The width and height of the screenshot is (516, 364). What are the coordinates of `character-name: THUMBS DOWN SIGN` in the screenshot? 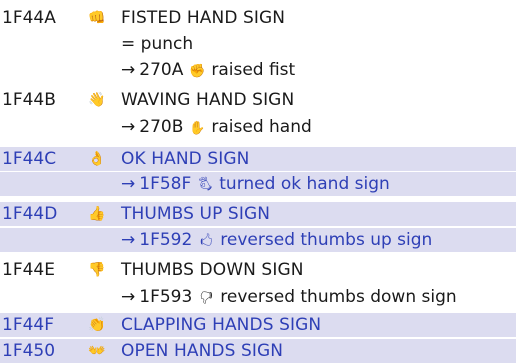 It's located at (212, 270).